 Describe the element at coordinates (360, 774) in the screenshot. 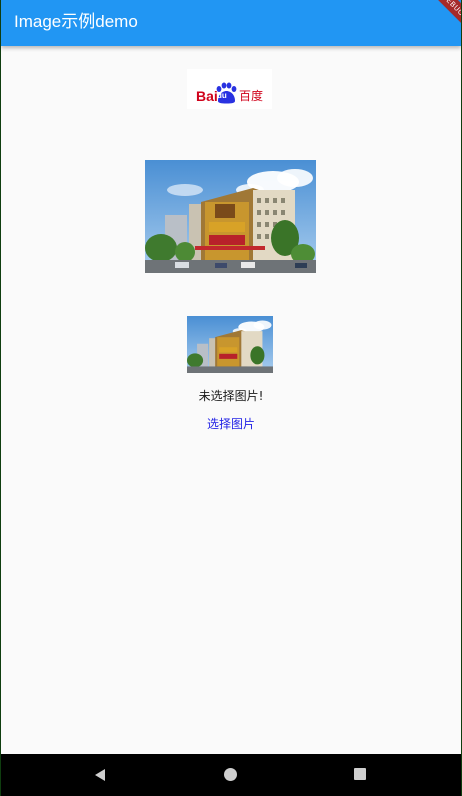

I see `recent-square-icon` at that location.